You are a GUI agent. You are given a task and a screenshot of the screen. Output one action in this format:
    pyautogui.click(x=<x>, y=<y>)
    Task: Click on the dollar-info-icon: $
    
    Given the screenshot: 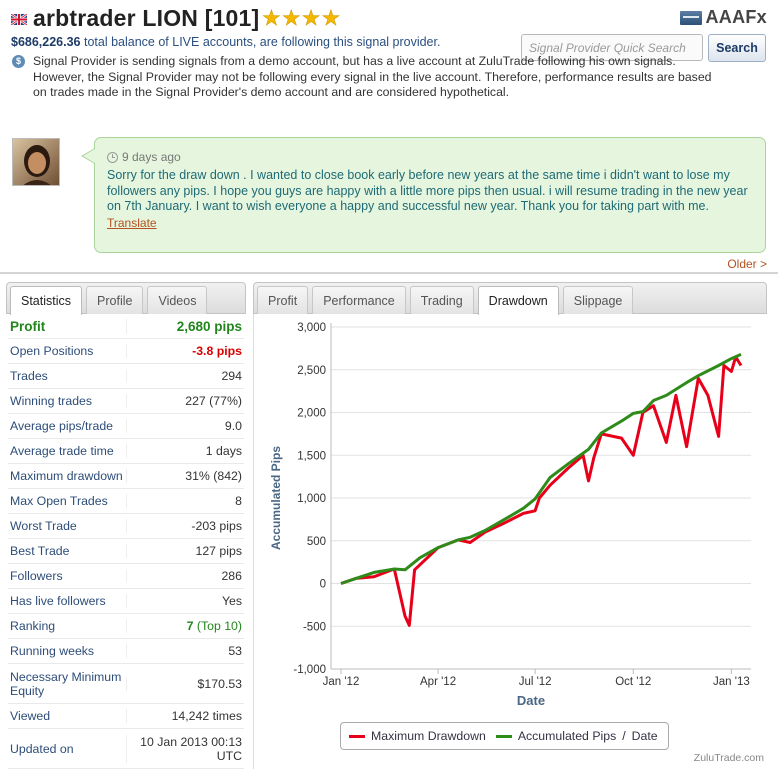 What is the action you would take?
    pyautogui.click(x=18, y=61)
    